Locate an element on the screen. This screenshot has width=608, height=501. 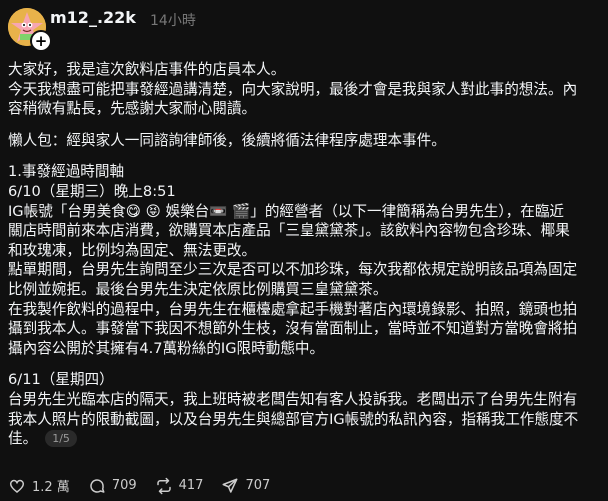
body-line: 大家好，我是這次飲料店事件的店員本人。 is located at coordinates (303, 70).